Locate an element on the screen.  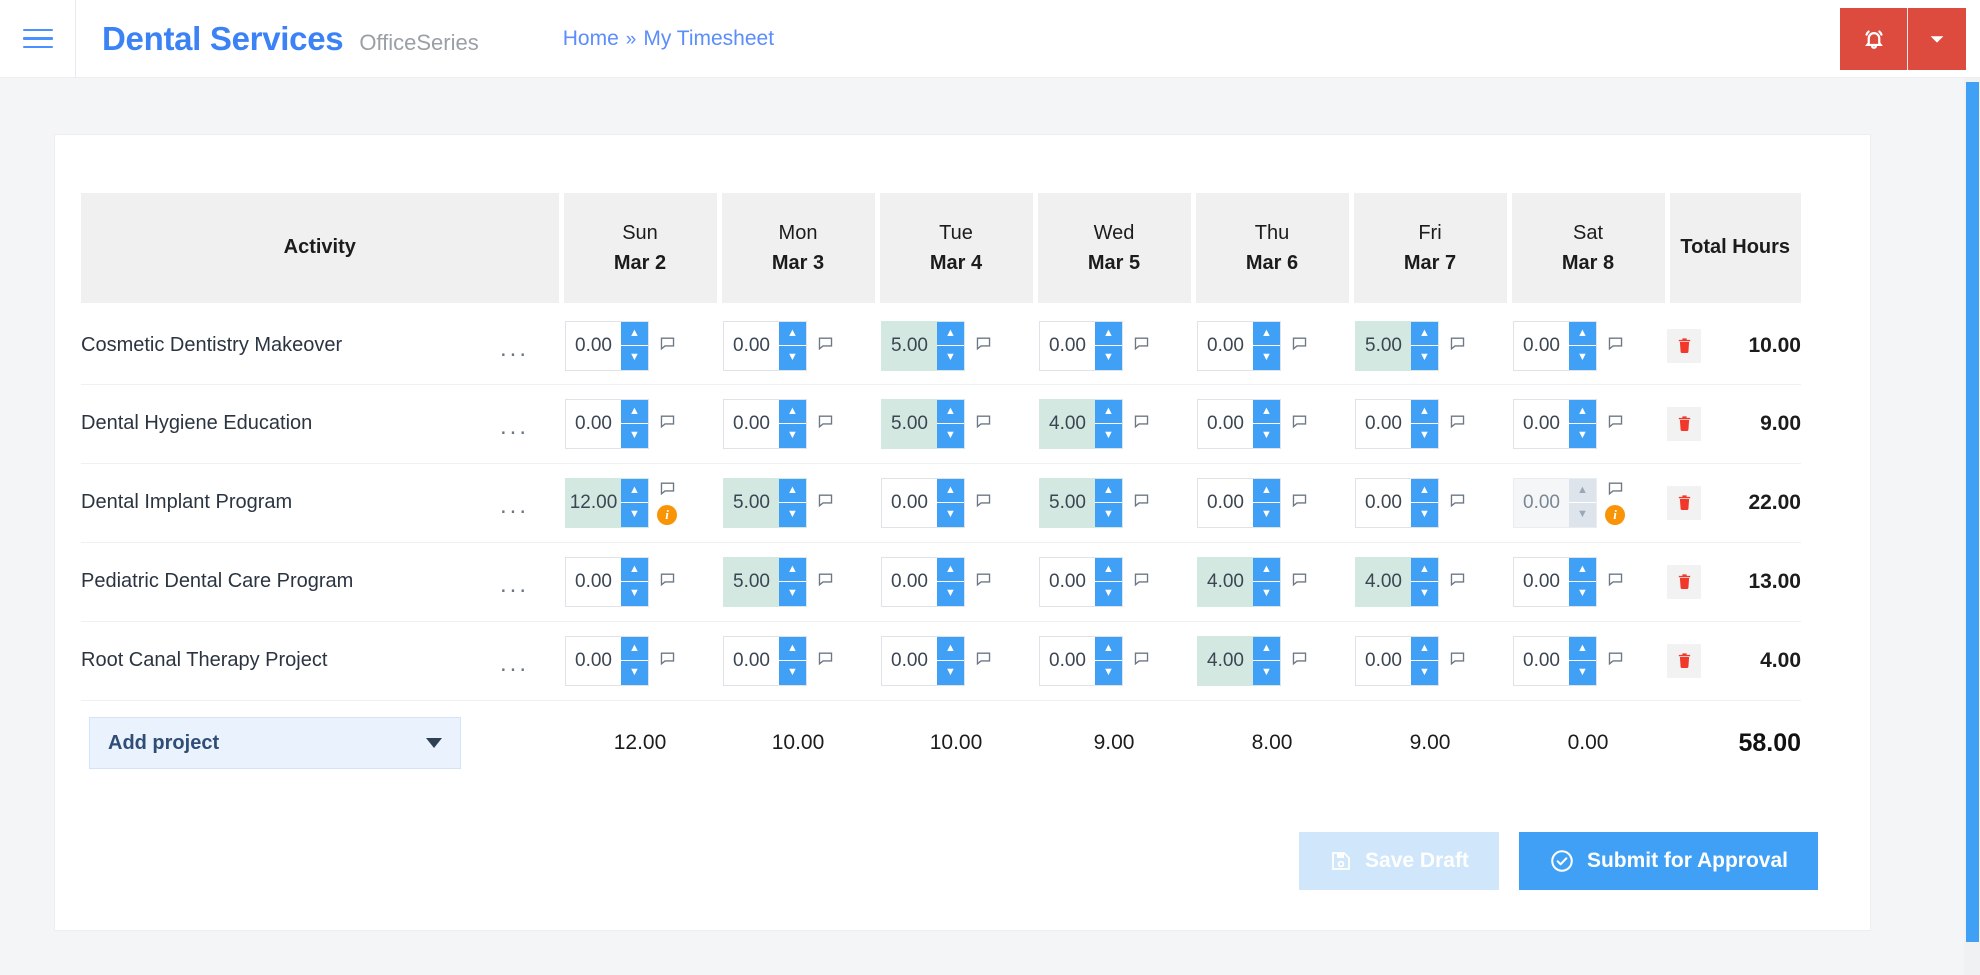
hours-input: 4.00 is located at coordinates (1383, 582).